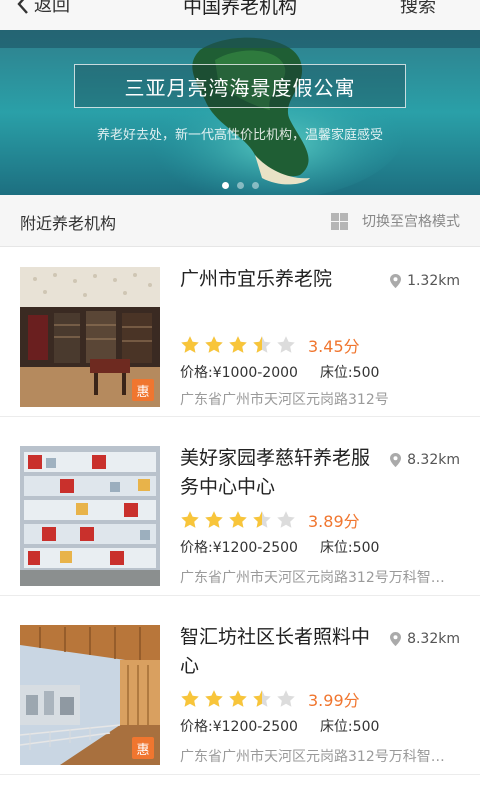 This screenshot has height=800, width=480. What do you see at coordinates (240, 221) in the screenshot?
I see `section-header: 附近养老机构 切换至宫格模式` at bounding box center [240, 221].